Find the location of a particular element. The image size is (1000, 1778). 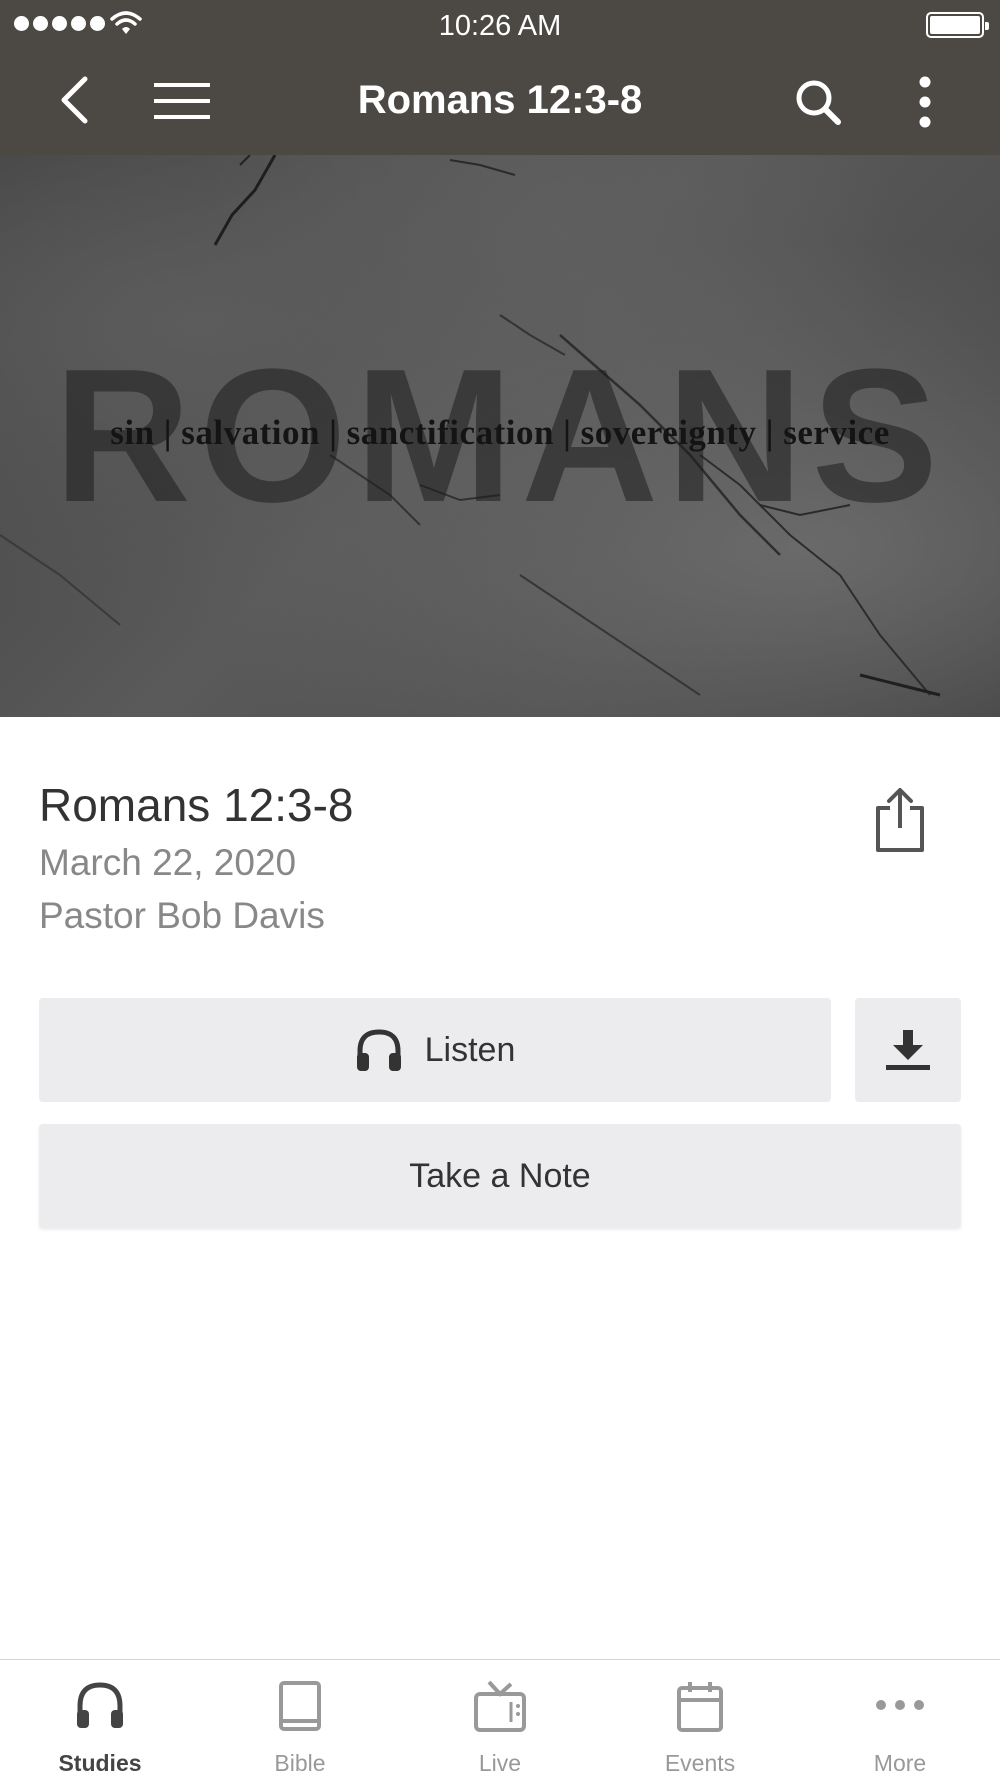

menu-button is located at coordinates (182, 101).